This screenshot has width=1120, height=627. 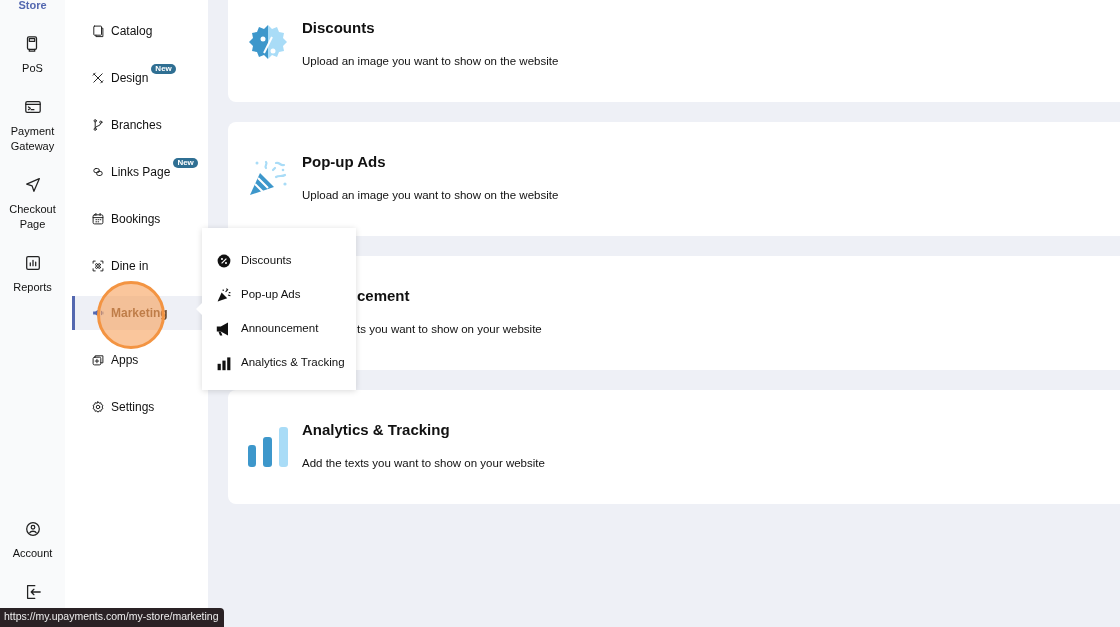 I want to click on card-description: Add the texts you want to show on your website, so click(x=423, y=464).